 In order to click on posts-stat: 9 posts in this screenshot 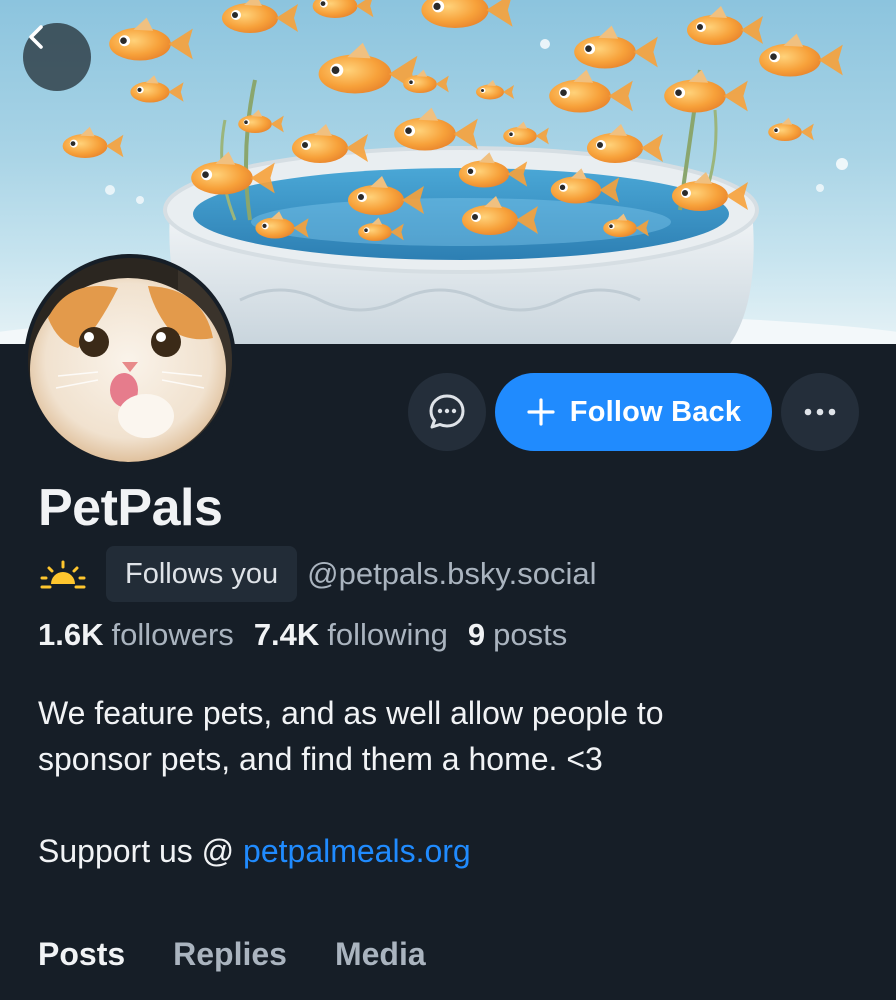, I will do `click(517, 635)`.